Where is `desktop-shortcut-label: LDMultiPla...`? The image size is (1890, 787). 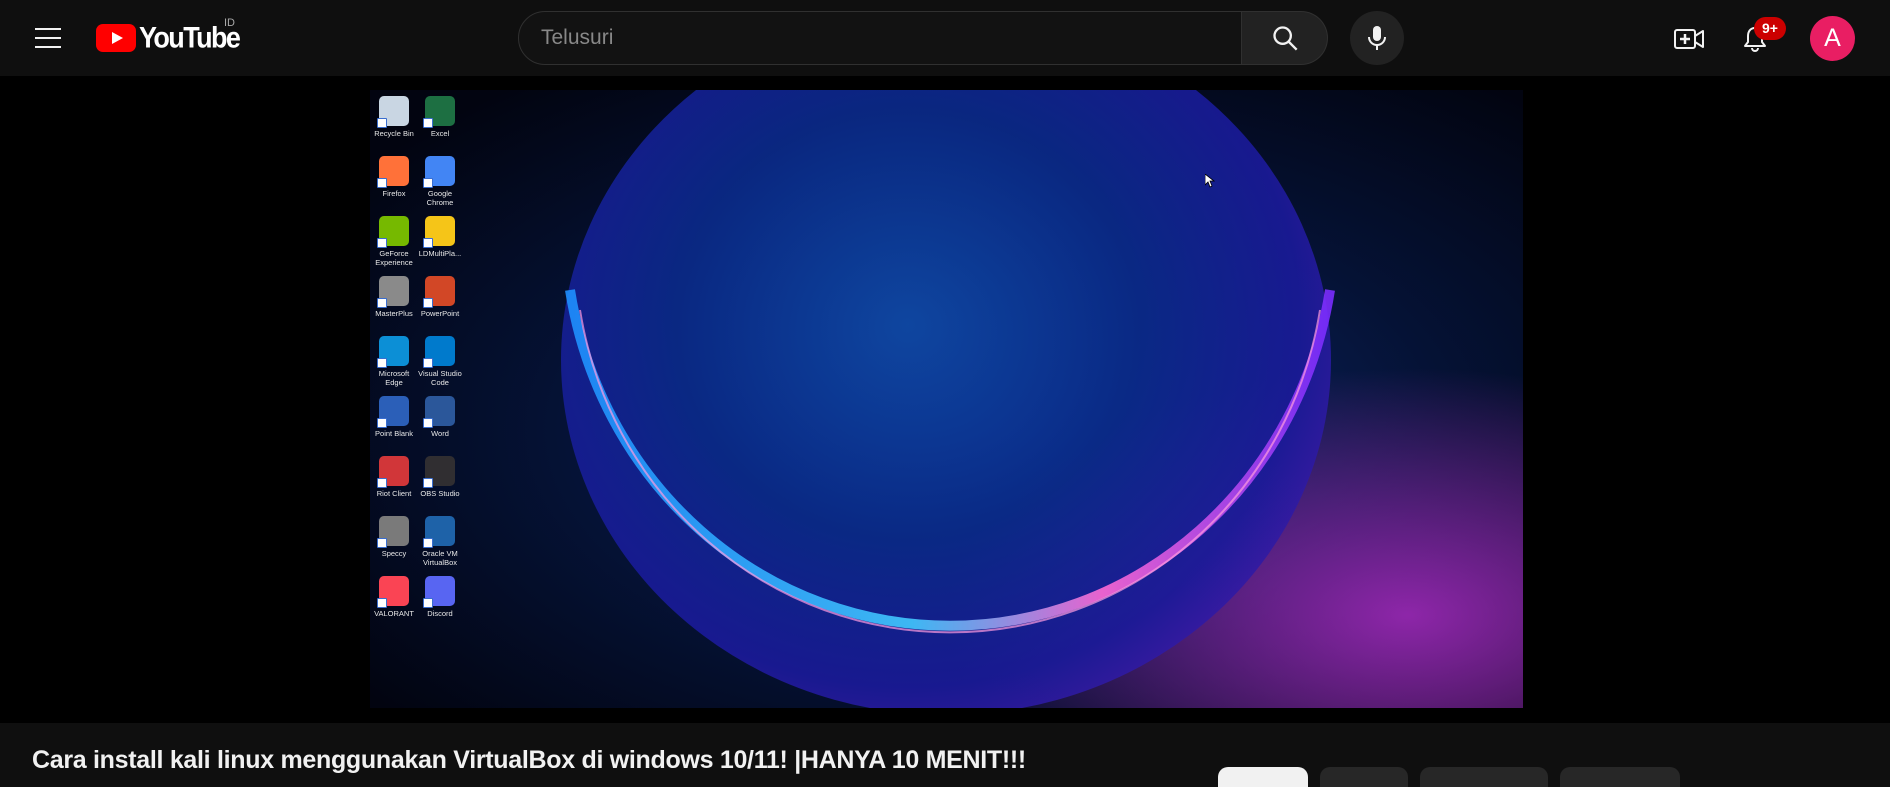 desktop-shortcut-label: LDMultiPla... is located at coordinates (440, 253).